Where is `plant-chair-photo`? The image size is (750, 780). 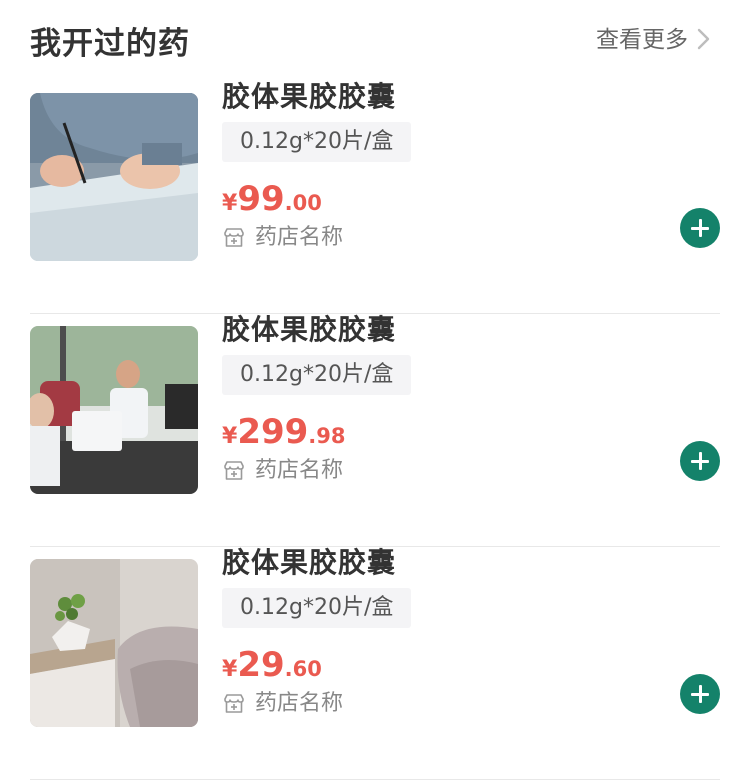 plant-chair-photo is located at coordinates (114, 643).